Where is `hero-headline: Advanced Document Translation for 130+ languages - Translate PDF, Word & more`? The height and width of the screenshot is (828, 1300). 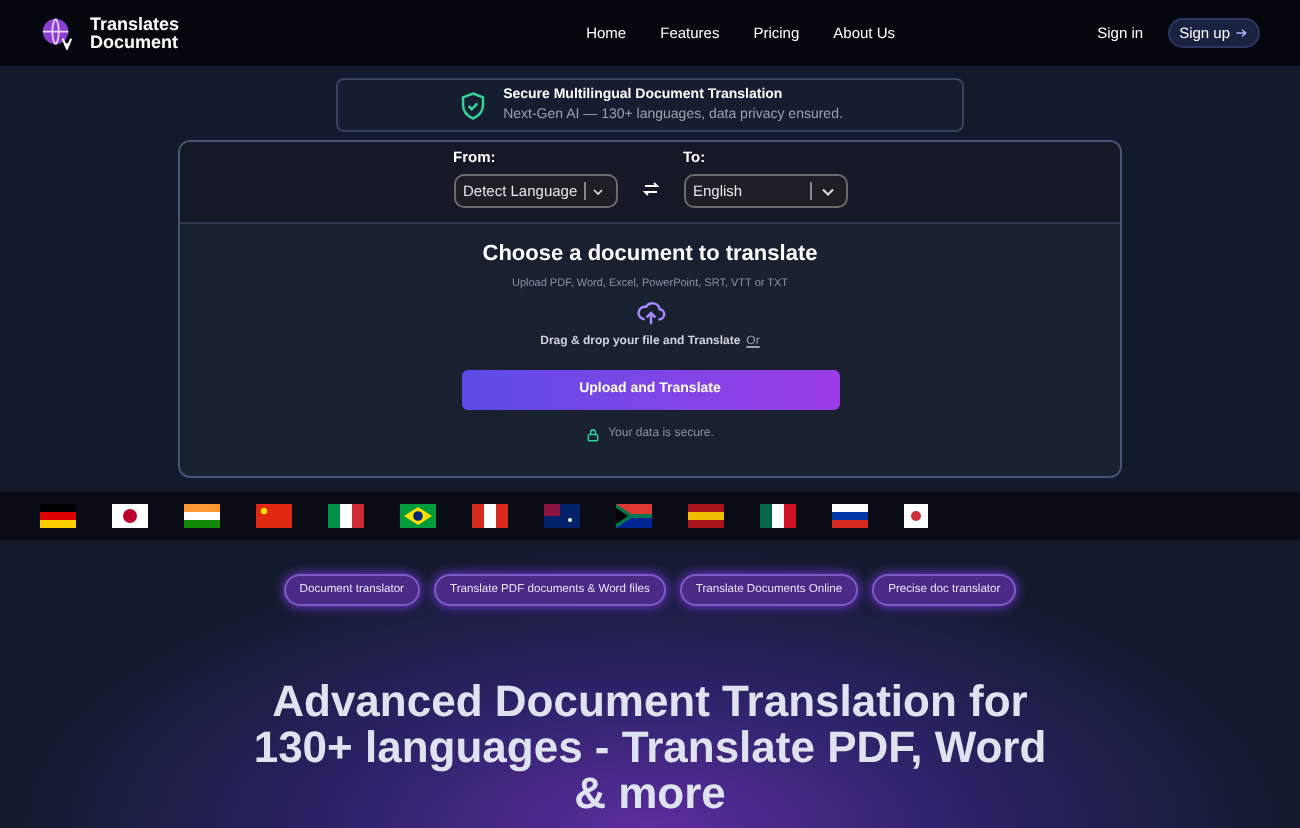 hero-headline: Advanced Document Translation for 130+ languages - Translate PDF, Word & more is located at coordinates (650, 747).